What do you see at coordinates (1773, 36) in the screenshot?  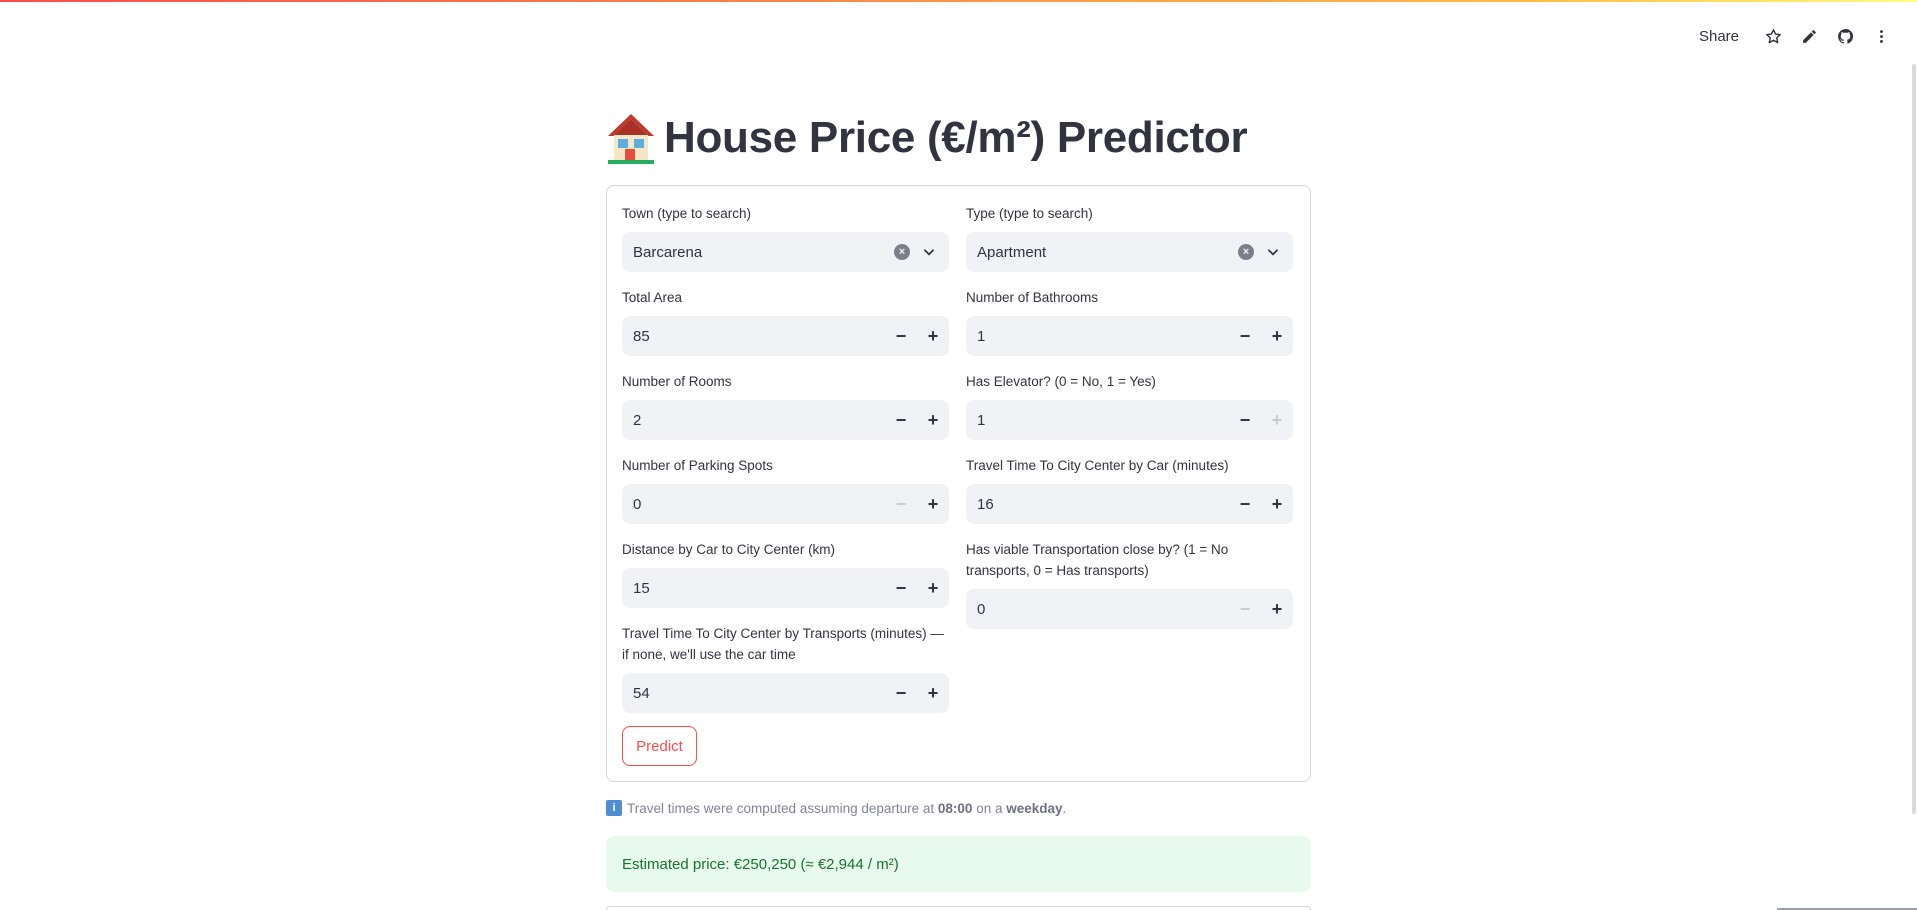 I see `star-icon` at bounding box center [1773, 36].